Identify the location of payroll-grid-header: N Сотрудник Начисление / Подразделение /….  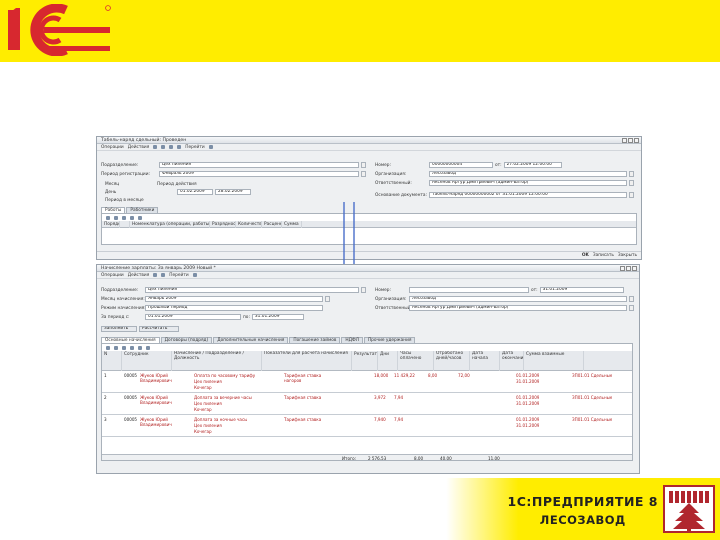
(367, 361).